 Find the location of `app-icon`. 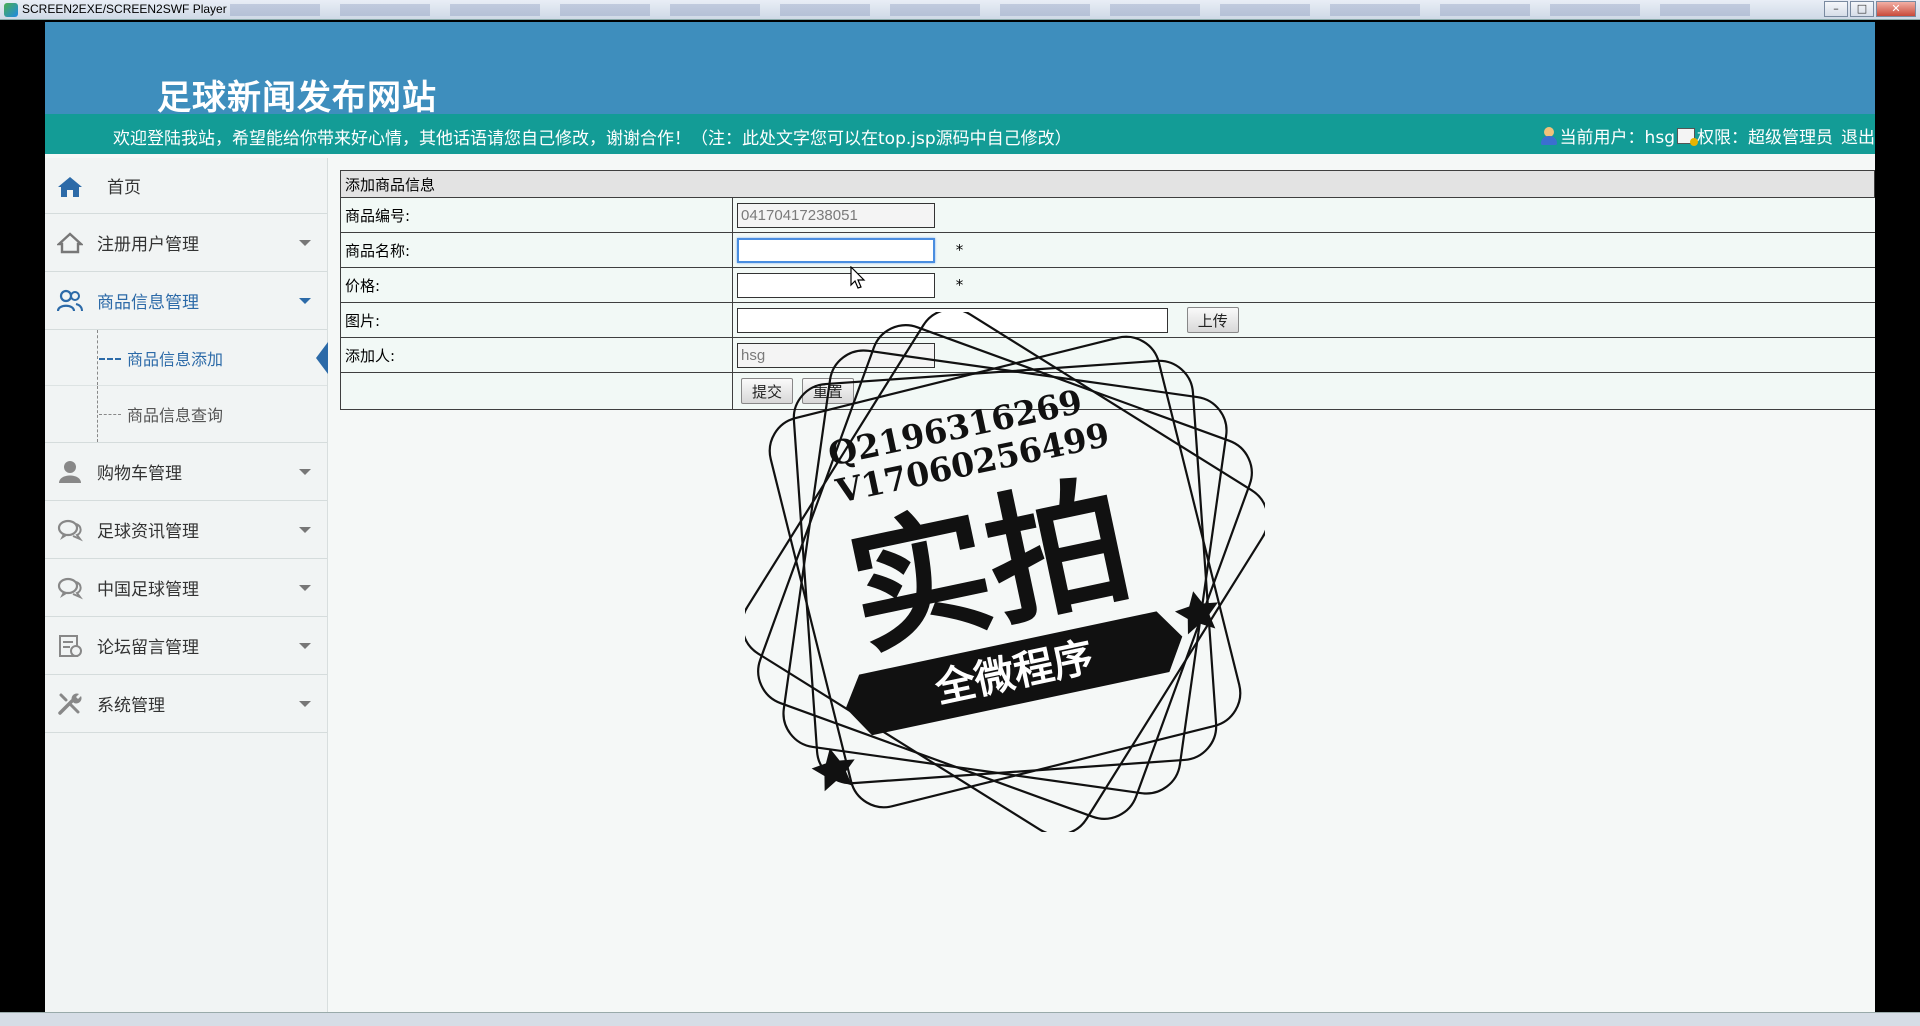

app-icon is located at coordinates (11, 10).